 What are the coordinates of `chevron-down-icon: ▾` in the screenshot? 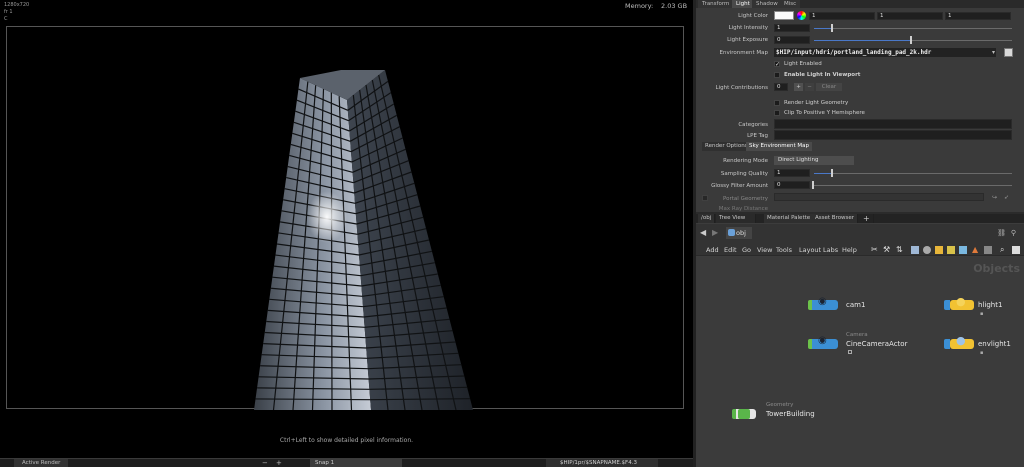 It's located at (993, 52).